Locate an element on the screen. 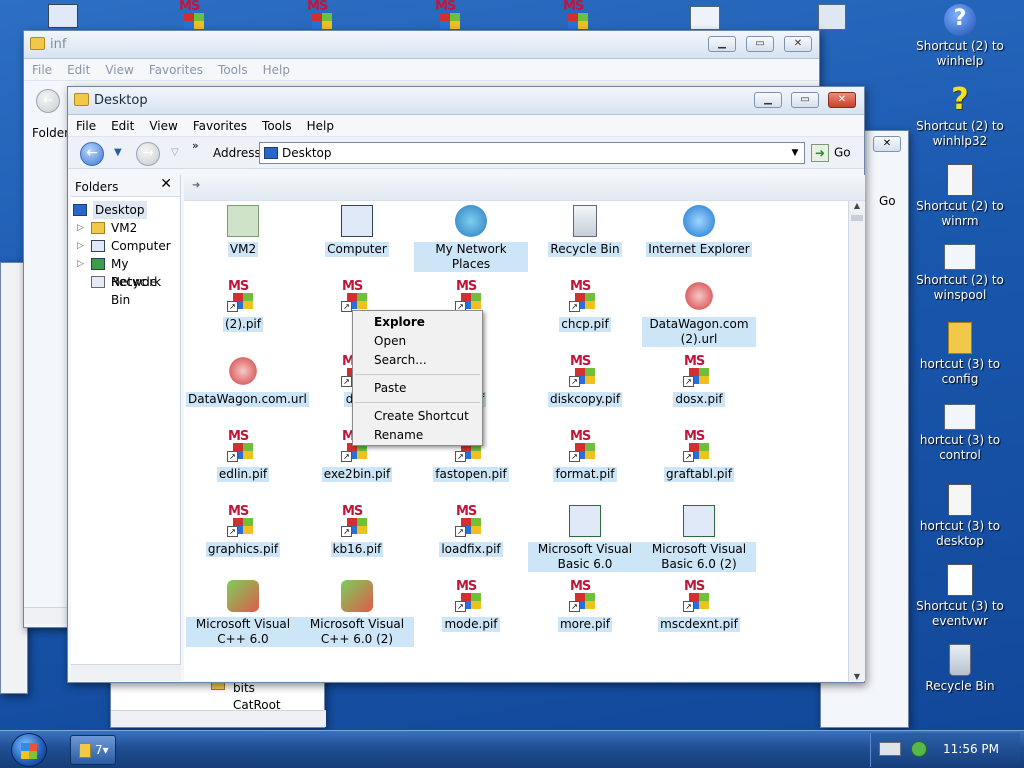 This screenshot has height=768, width=1024. forward-history-dropdown: ▽ is located at coordinates (175, 152).